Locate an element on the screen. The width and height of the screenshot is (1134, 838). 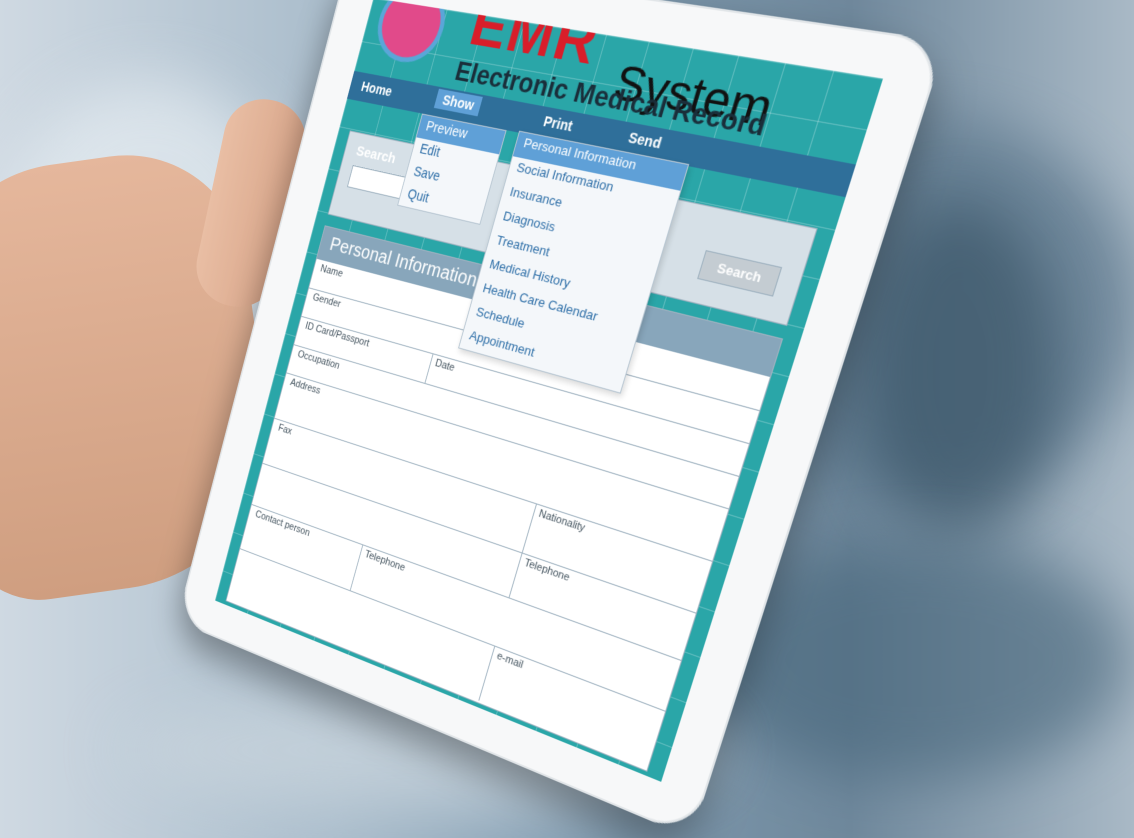
field-date: Date is located at coordinates (445, 365).